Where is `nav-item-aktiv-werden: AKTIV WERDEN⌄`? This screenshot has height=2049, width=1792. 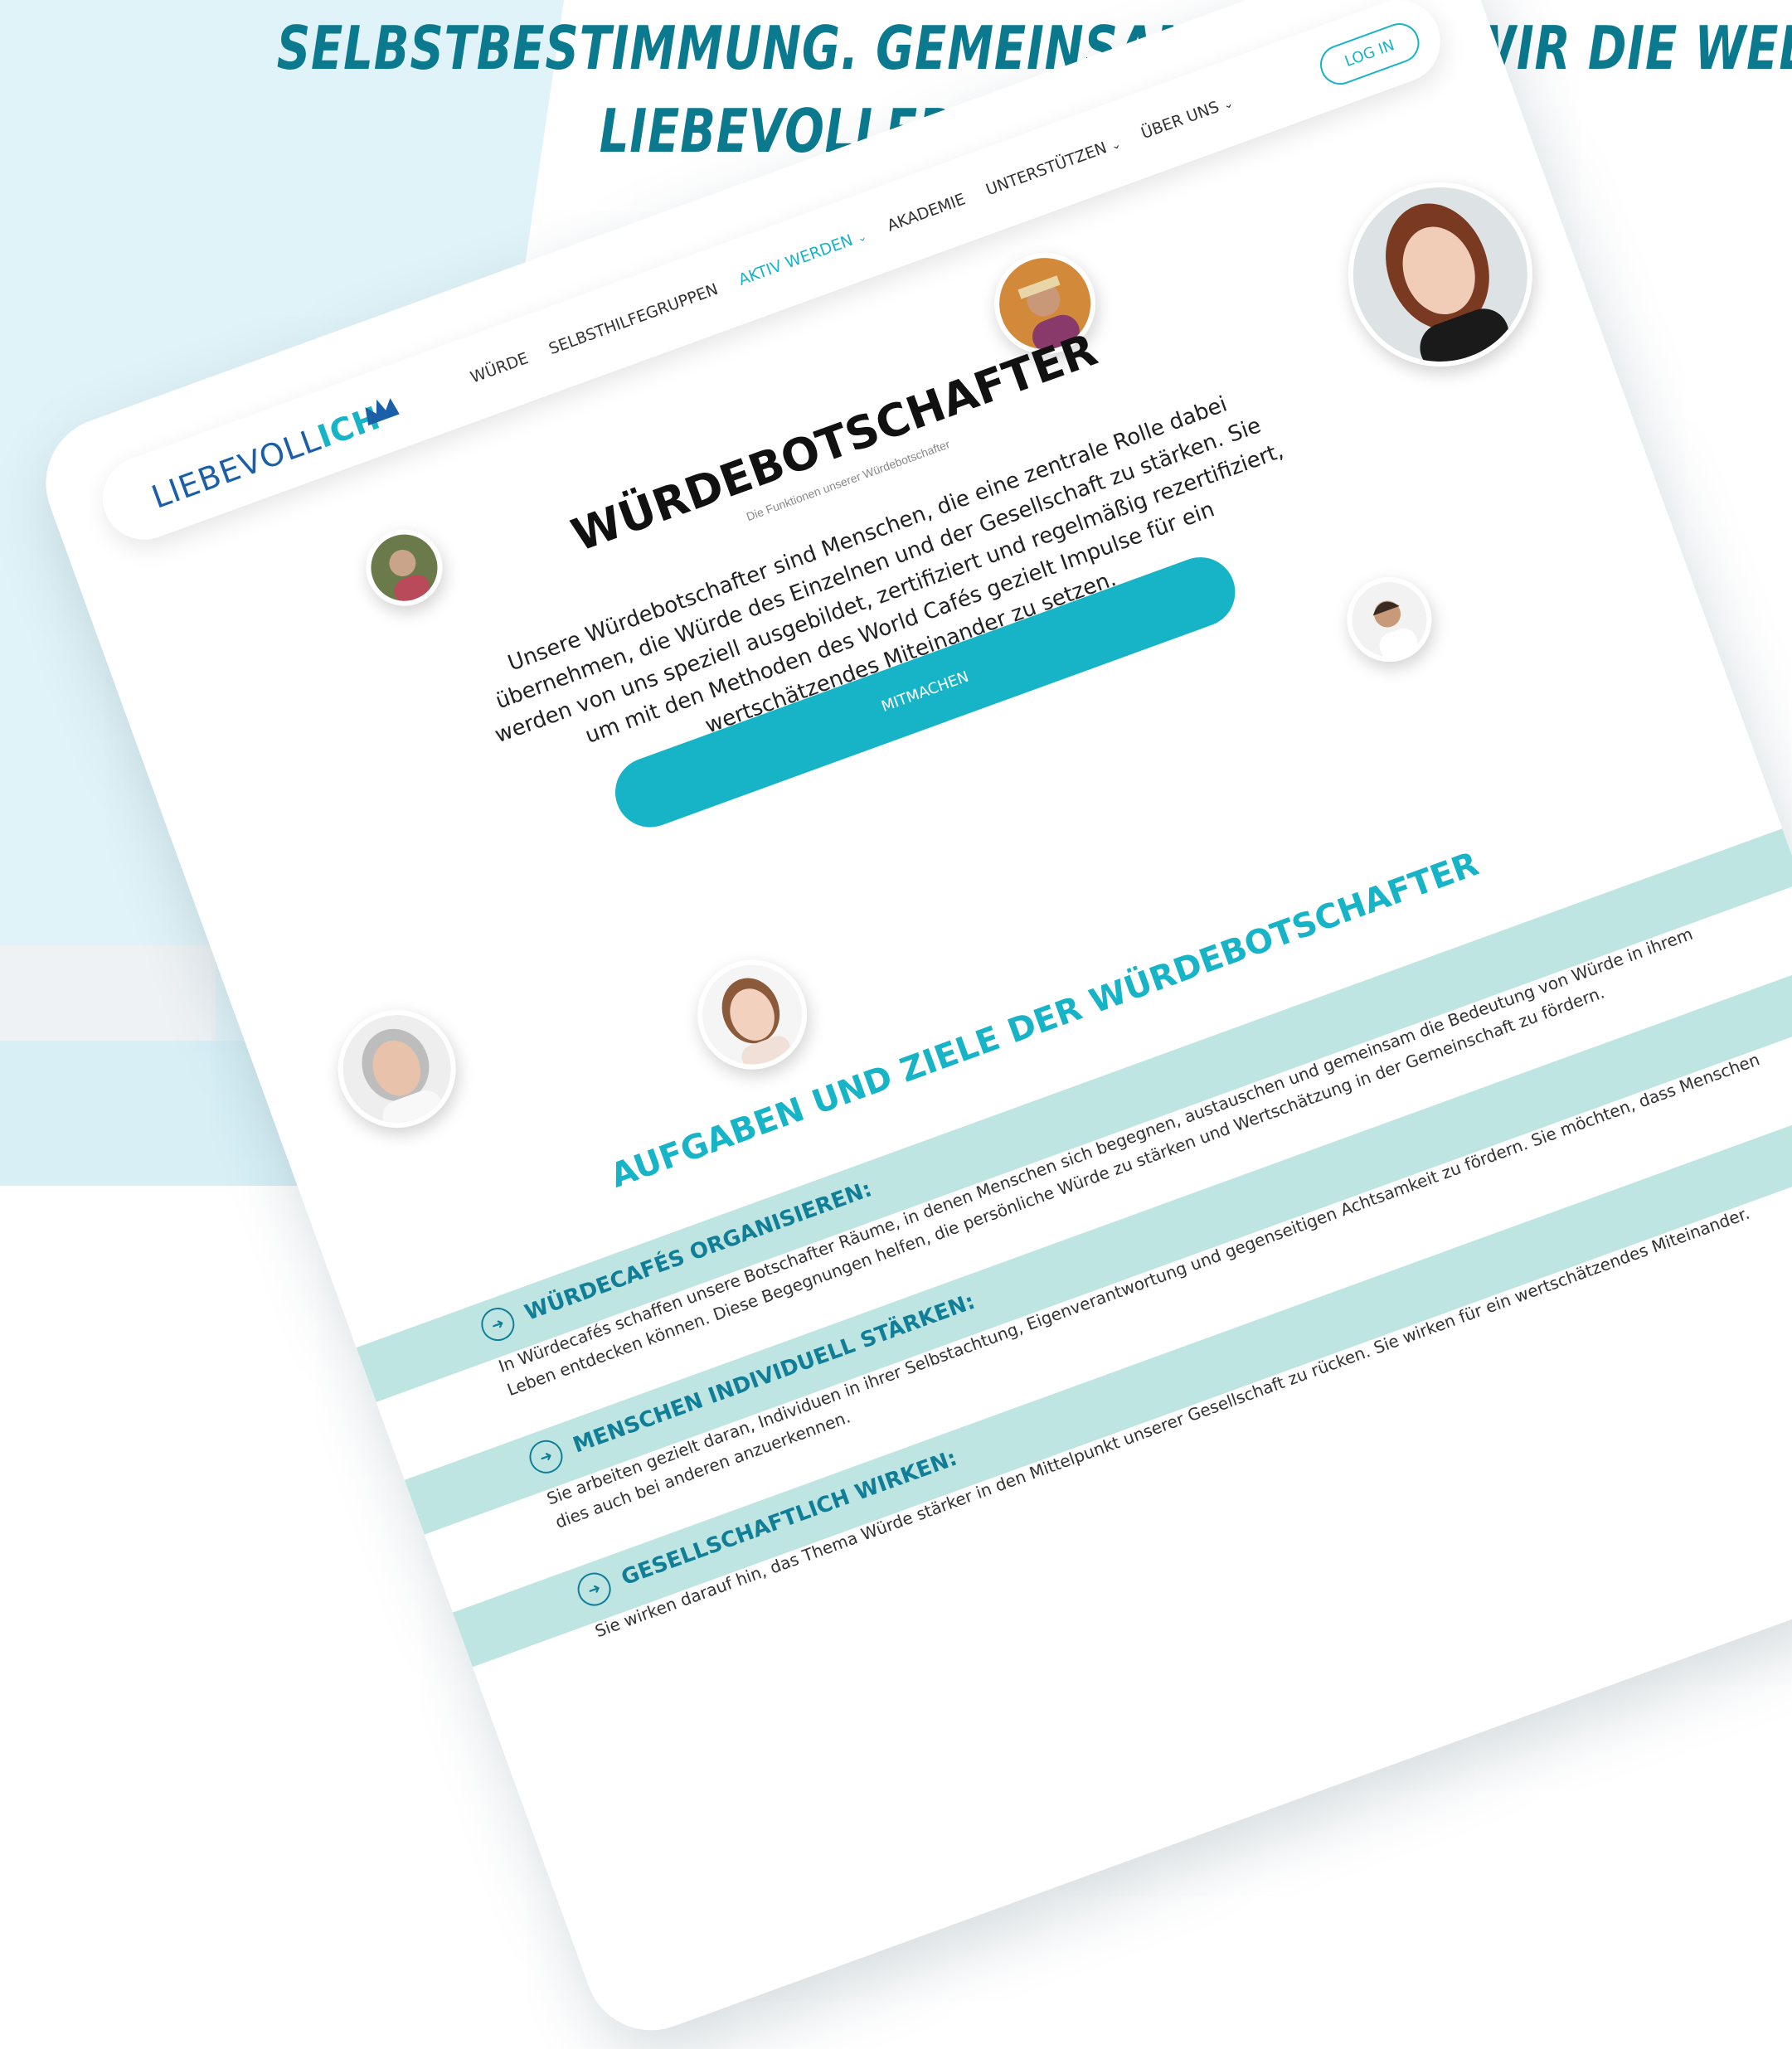
nav-item-aktiv-werden: AKTIV WERDEN⌄ is located at coordinates (803, 257).